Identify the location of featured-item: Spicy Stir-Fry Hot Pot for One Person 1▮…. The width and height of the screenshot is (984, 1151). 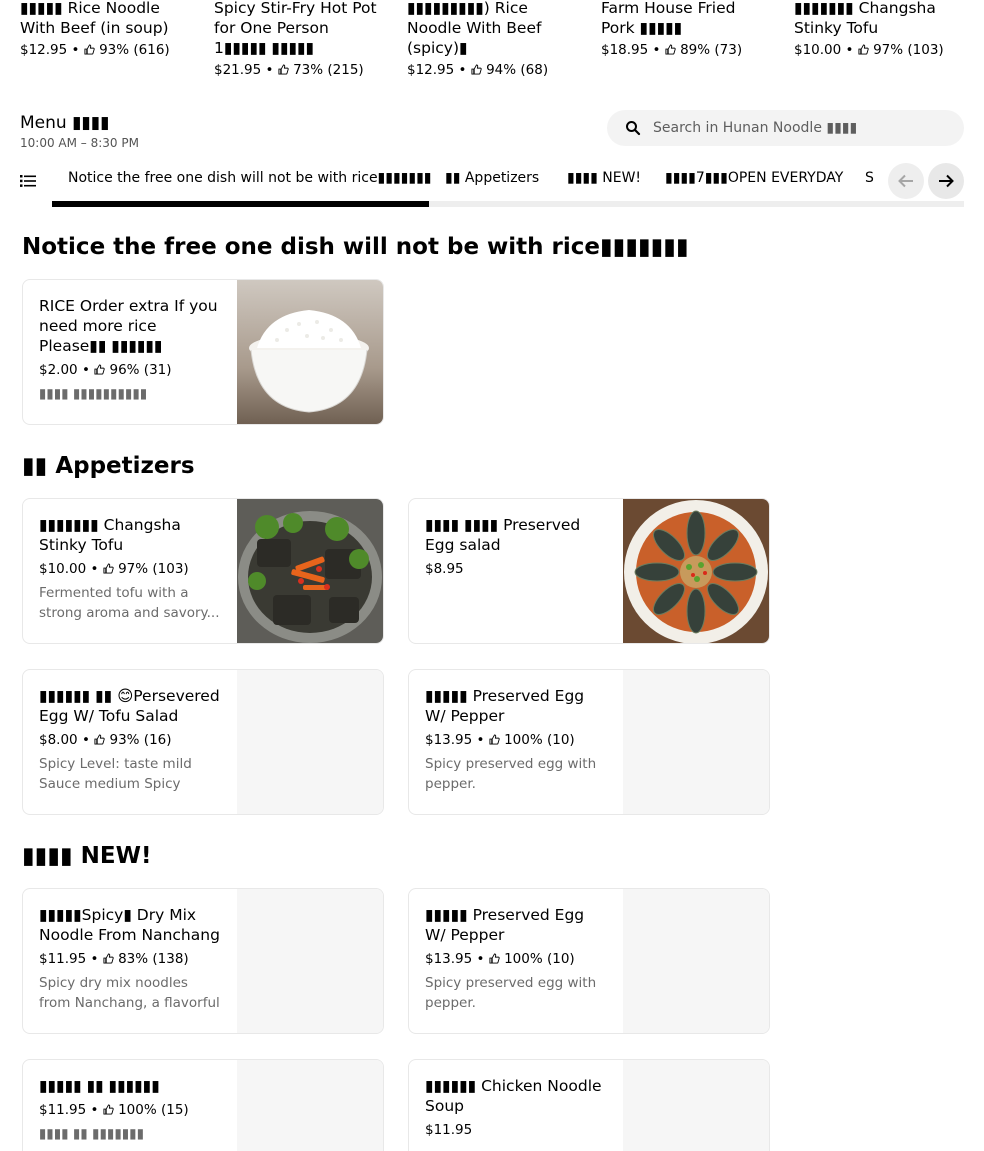
(300, 40).